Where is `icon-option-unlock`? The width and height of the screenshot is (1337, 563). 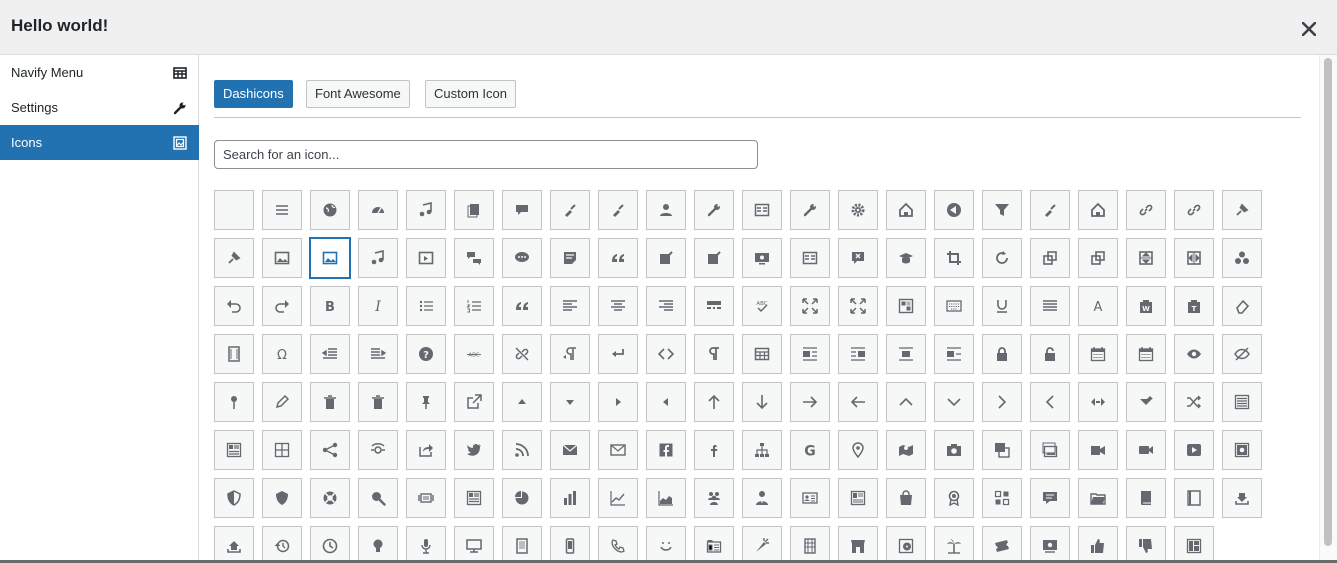 icon-option-unlock is located at coordinates (1050, 354).